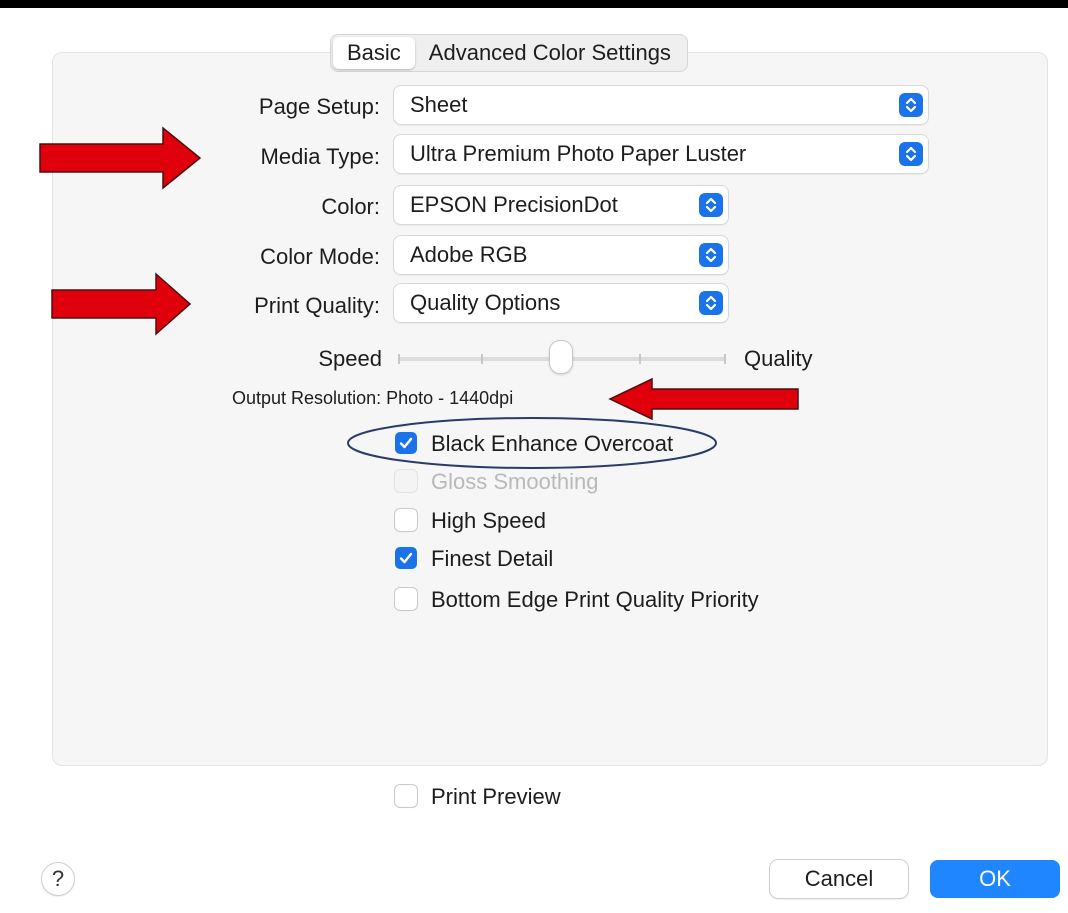 This screenshot has height=913, width=1068. Describe the element at coordinates (121, 304) in the screenshot. I see `annotation-arrow-print-quality` at that location.